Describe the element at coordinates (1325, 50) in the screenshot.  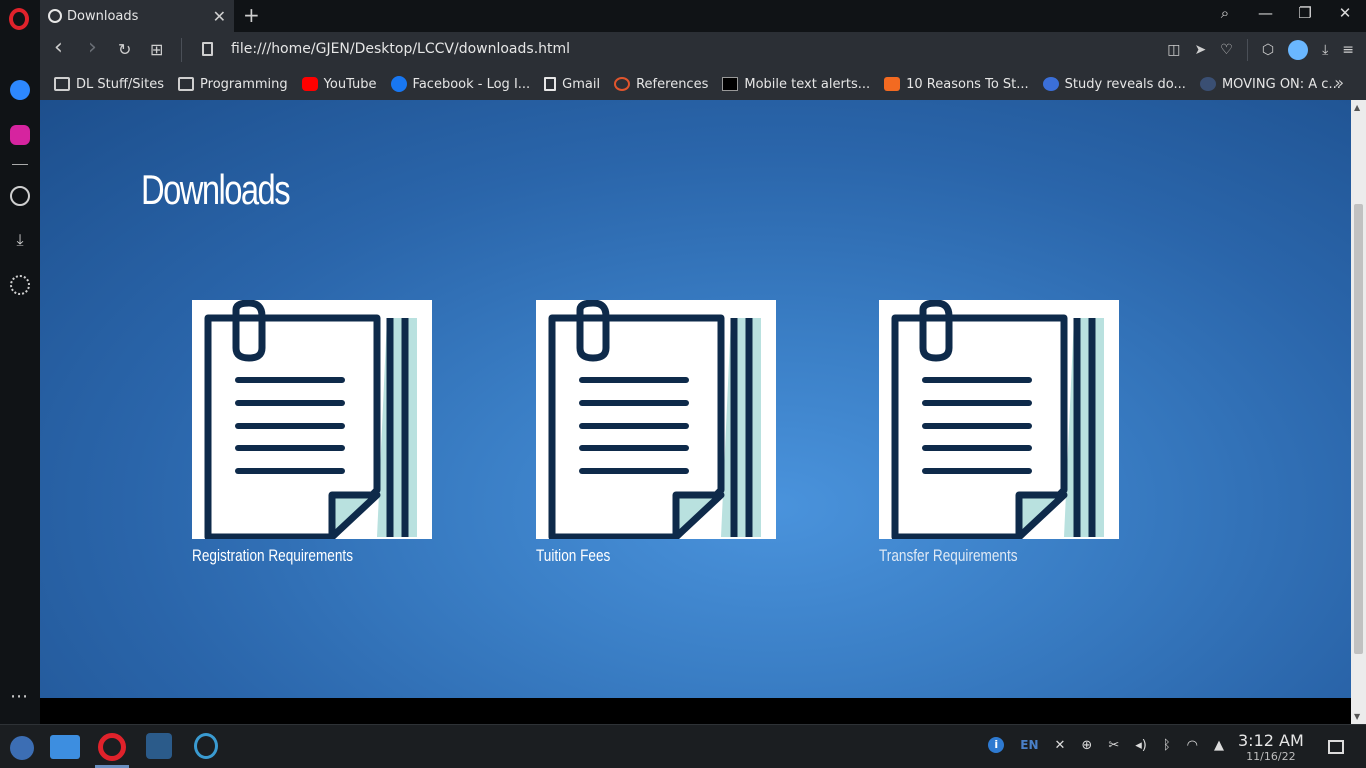
I see `download-icon: ⤓` at that location.